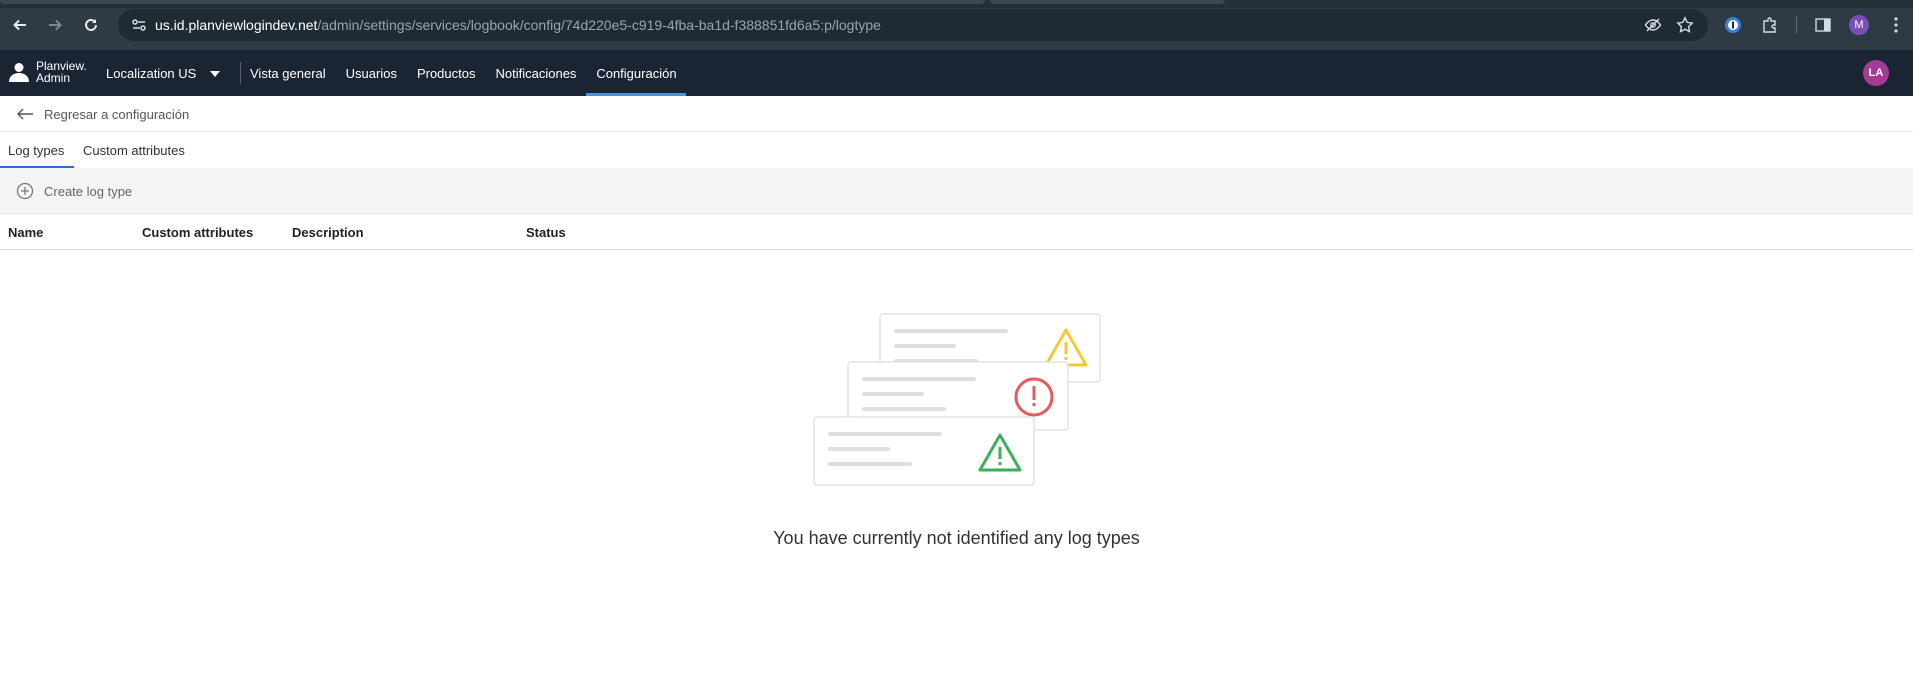  I want to click on tab-label: Custom attributes, so click(134, 150).